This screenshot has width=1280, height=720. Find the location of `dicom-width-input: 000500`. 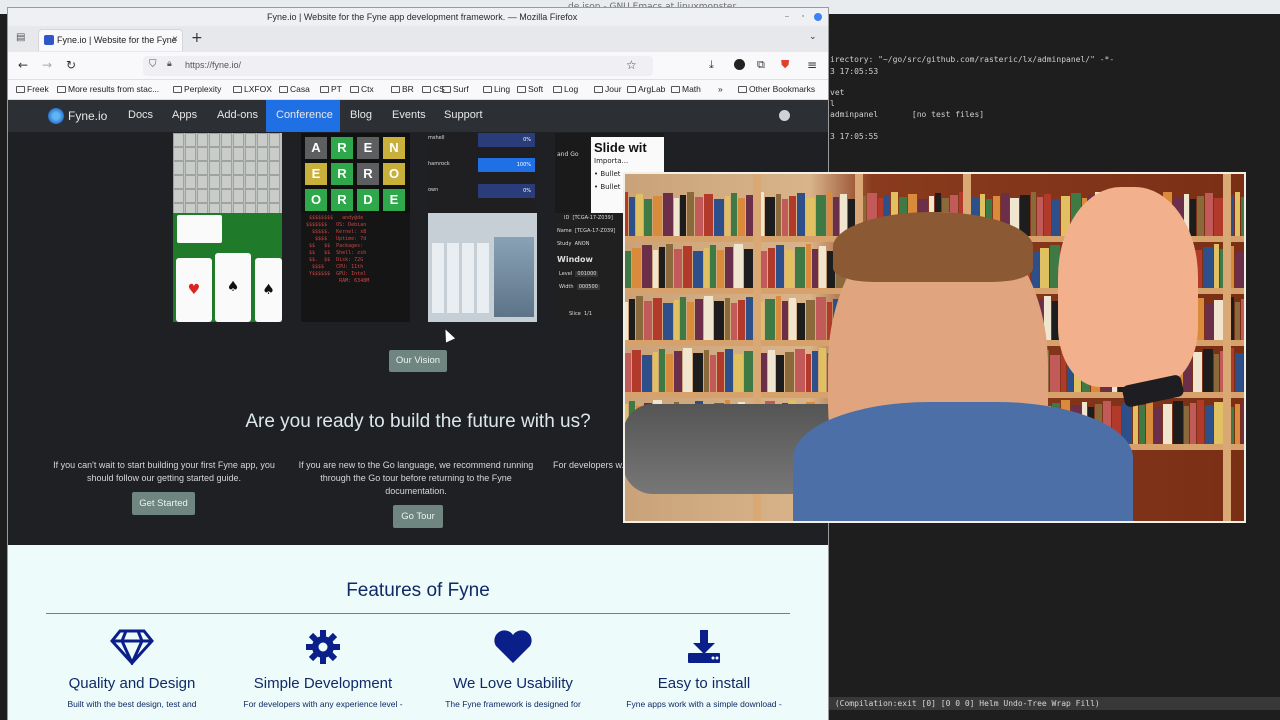

dicom-width-input: 000500 is located at coordinates (588, 287).